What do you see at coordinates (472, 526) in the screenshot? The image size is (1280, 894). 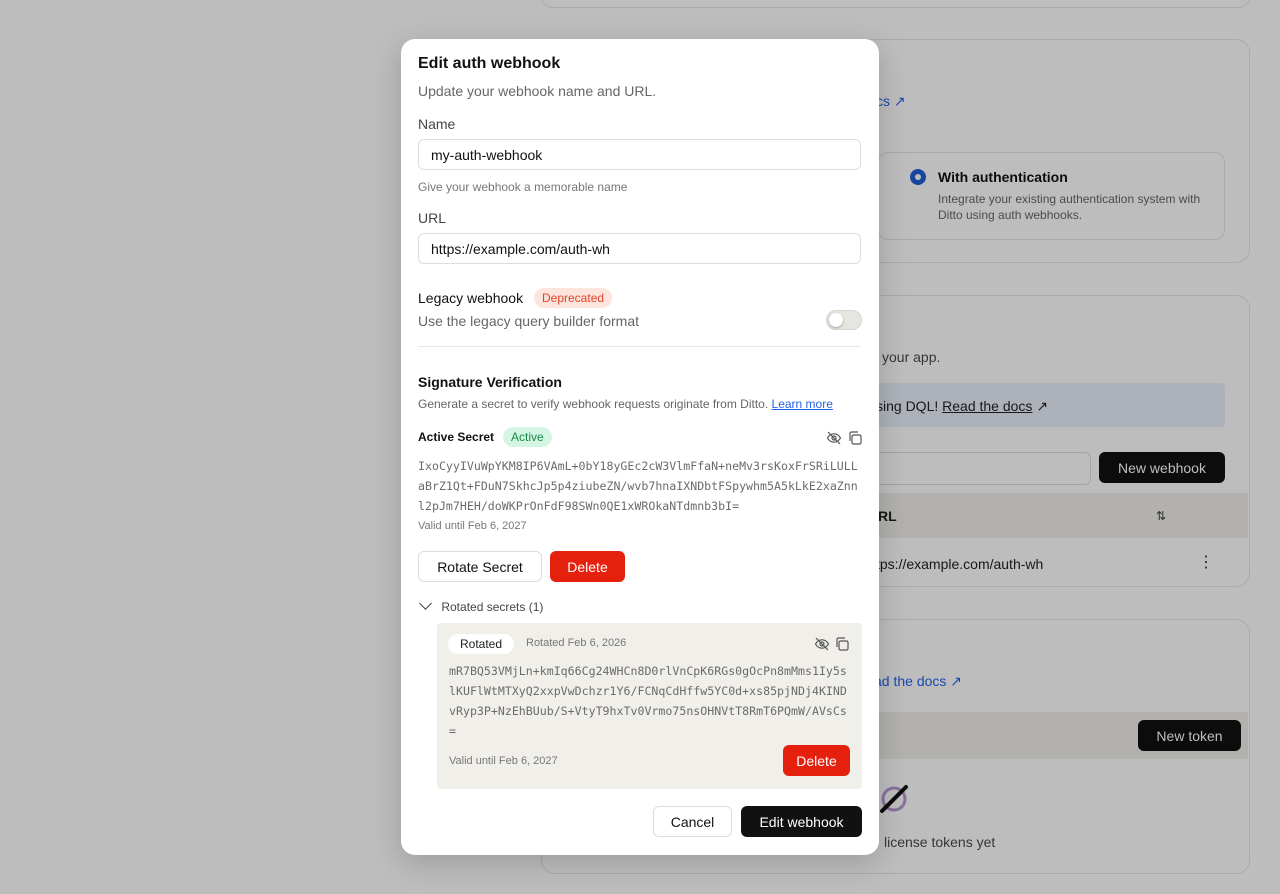 I see `active-secret-validity: Valid until Feb 6, 2027` at bounding box center [472, 526].